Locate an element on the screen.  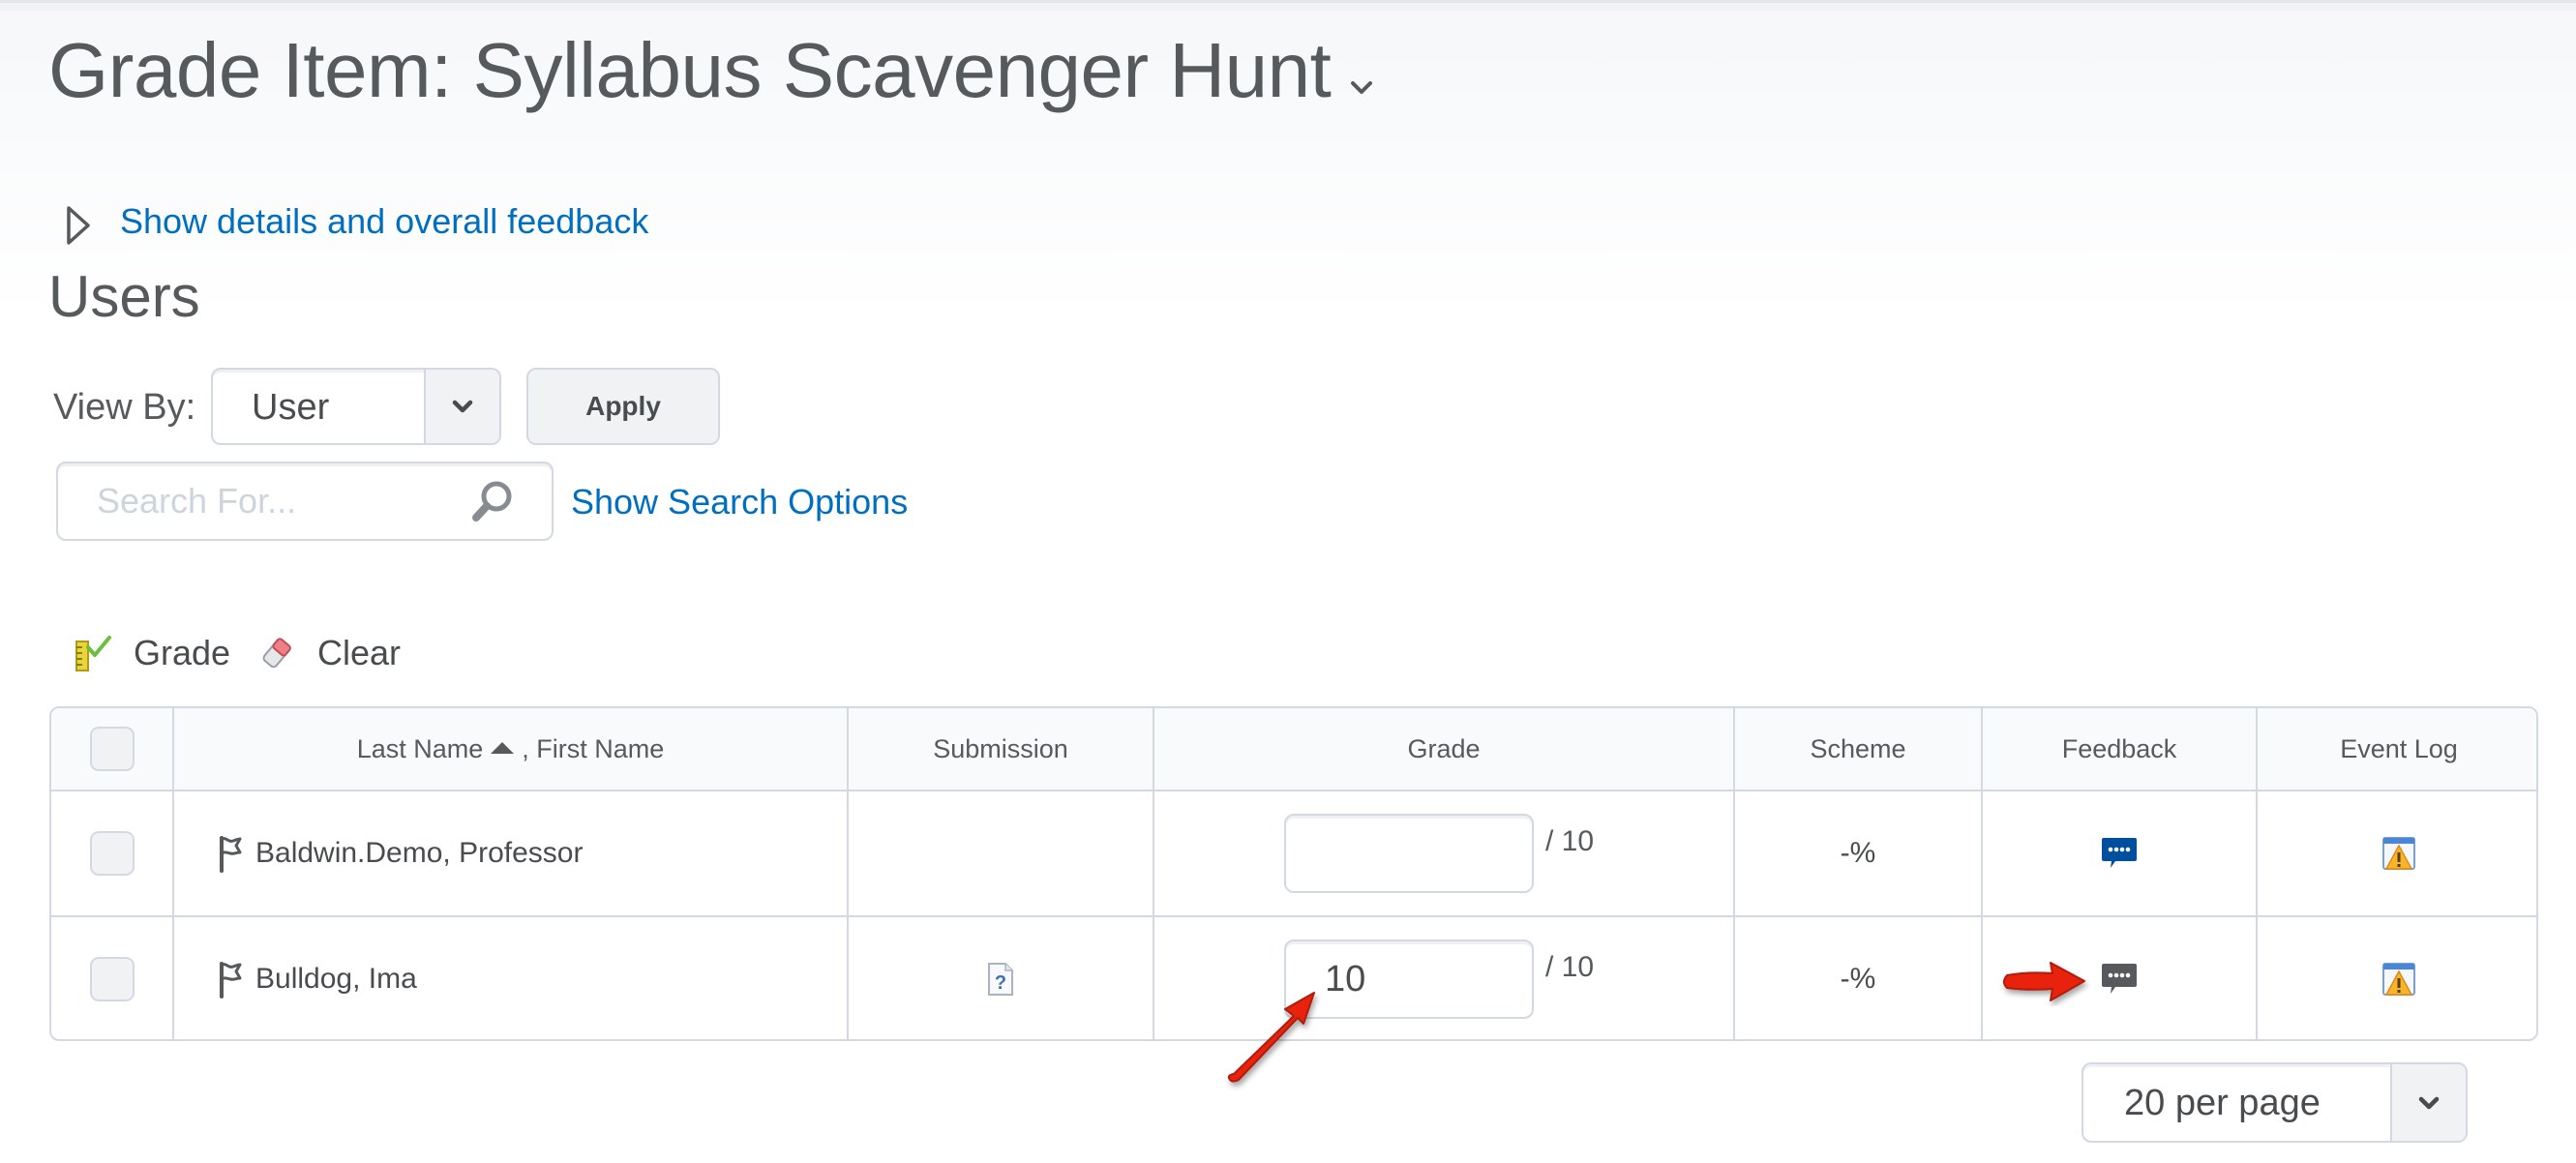
search-box is located at coordinates (305, 501).